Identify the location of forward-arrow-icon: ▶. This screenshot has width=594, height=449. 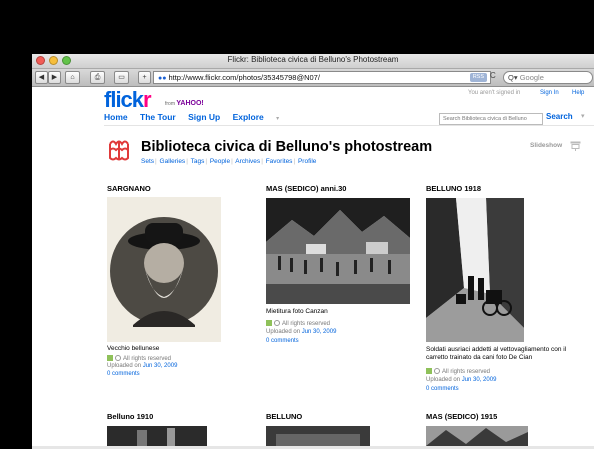
(54, 77).